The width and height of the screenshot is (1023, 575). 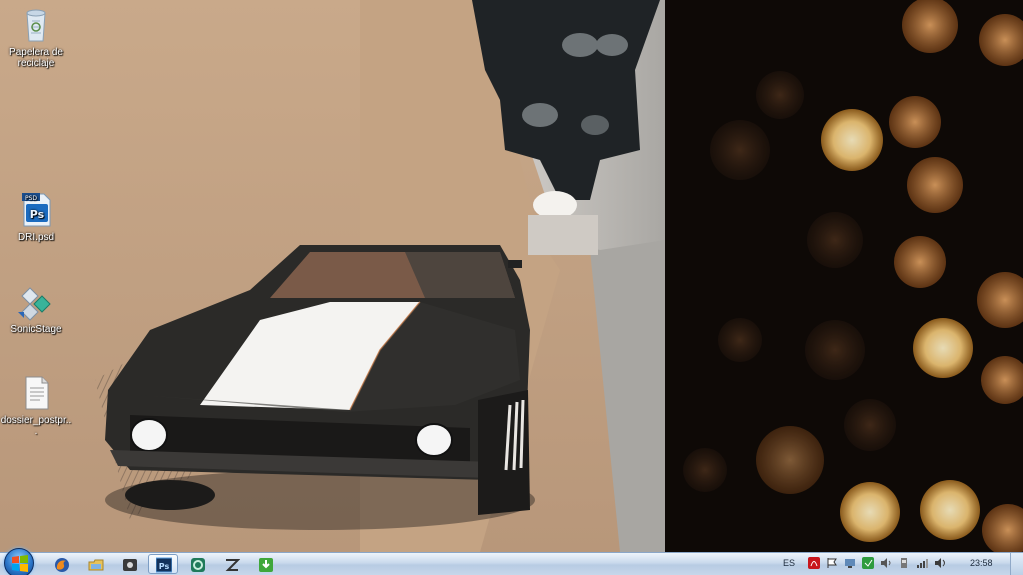 I want to click on recycle-bin-label: Papelera de reciclaje, so click(x=36, y=58).